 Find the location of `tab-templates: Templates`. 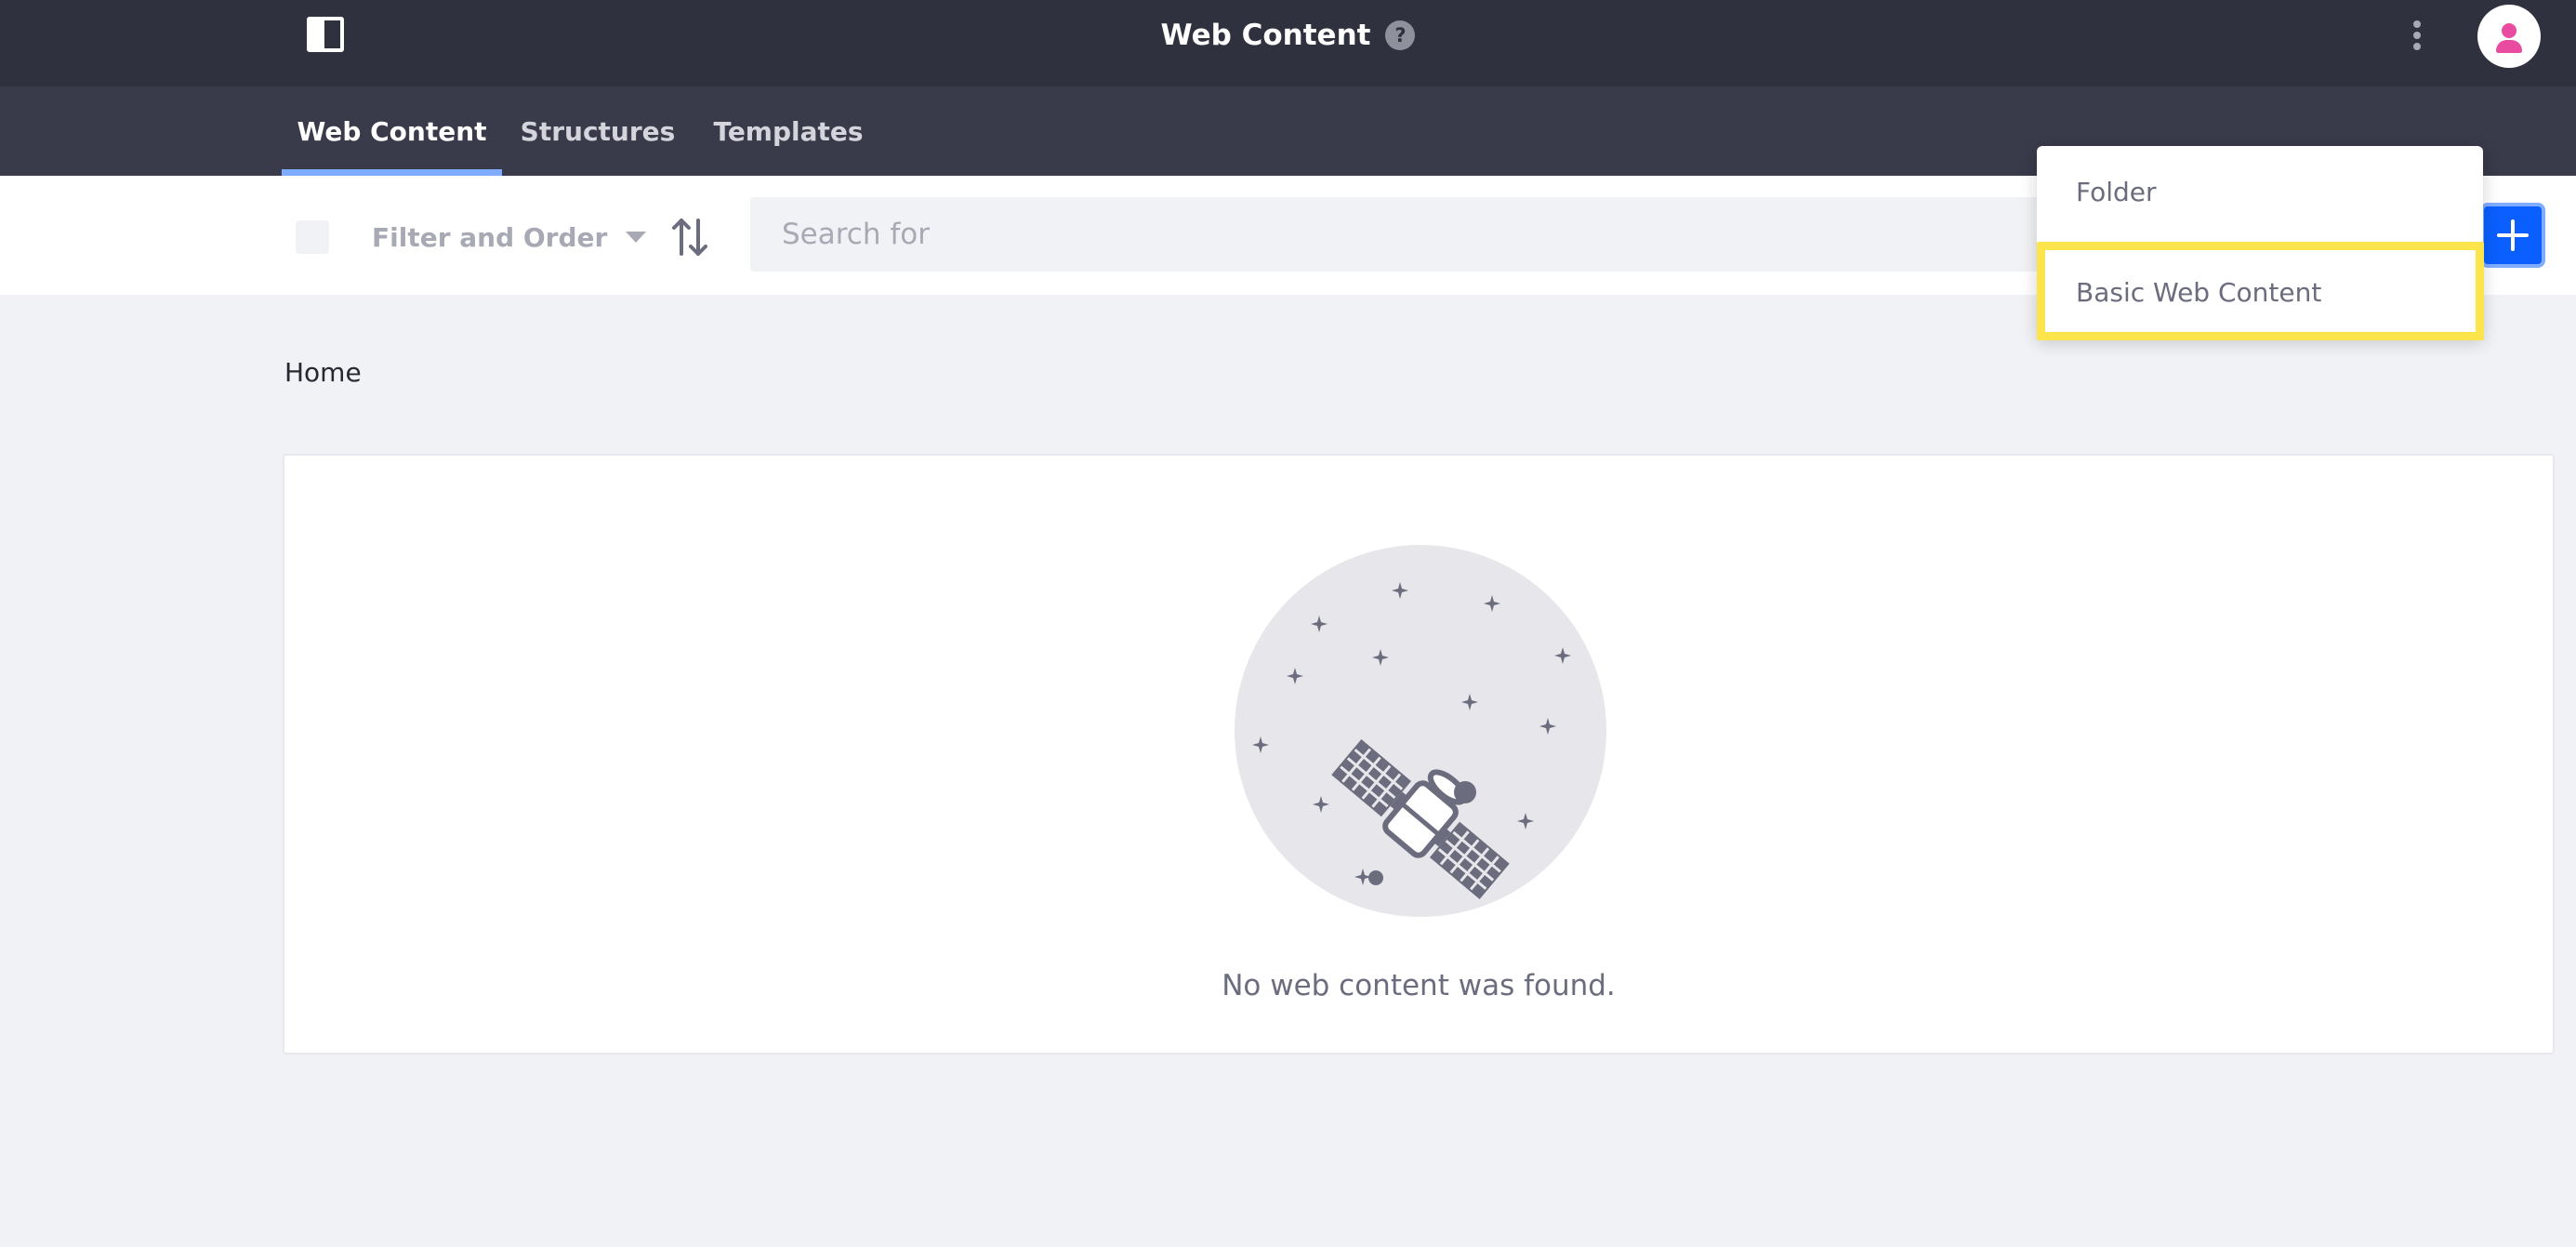

tab-templates: Templates is located at coordinates (788, 131).